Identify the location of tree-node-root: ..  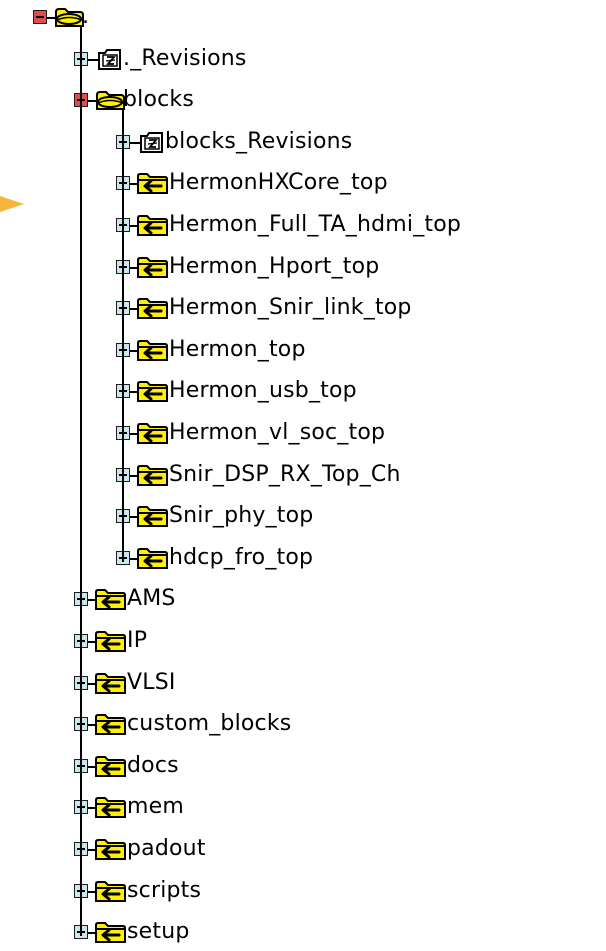
(303, 18).